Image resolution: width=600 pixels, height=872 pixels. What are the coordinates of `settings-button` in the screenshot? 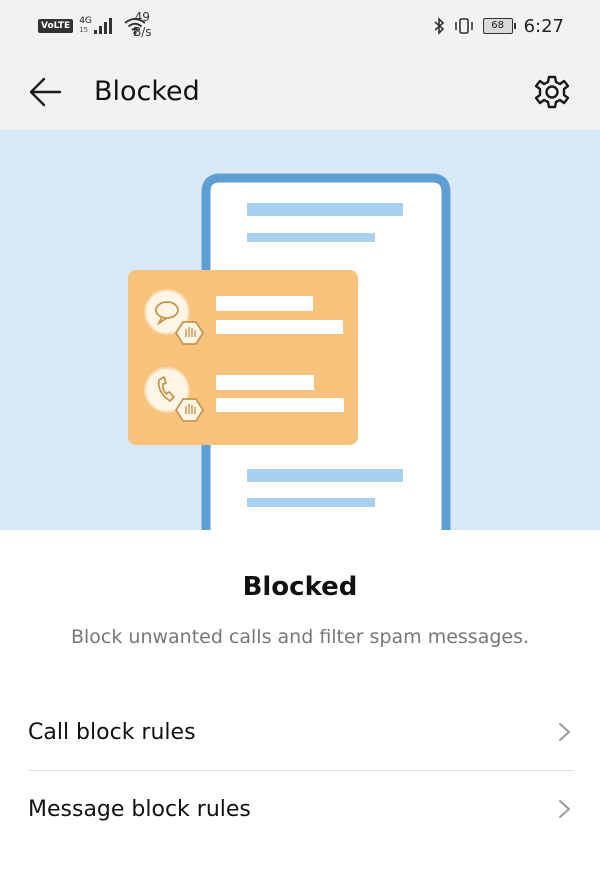 It's located at (552, 92).